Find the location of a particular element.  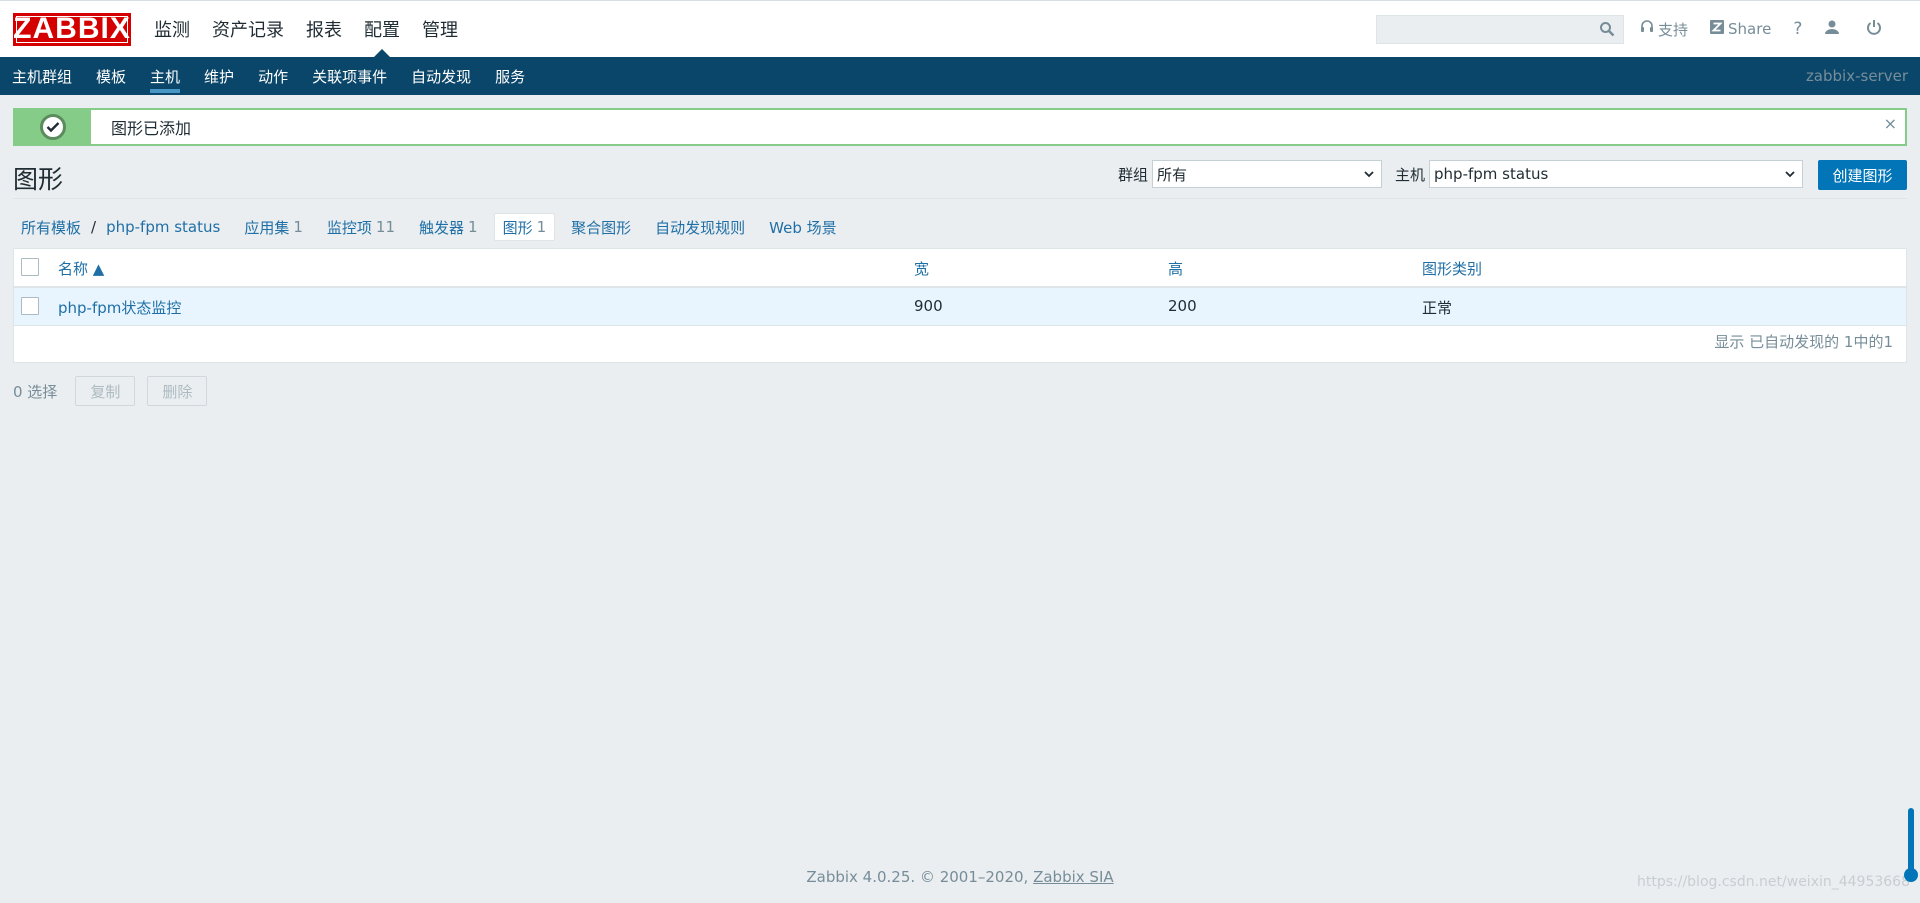

tab-items: 监控项 11 is located at coordinates (361, 227).